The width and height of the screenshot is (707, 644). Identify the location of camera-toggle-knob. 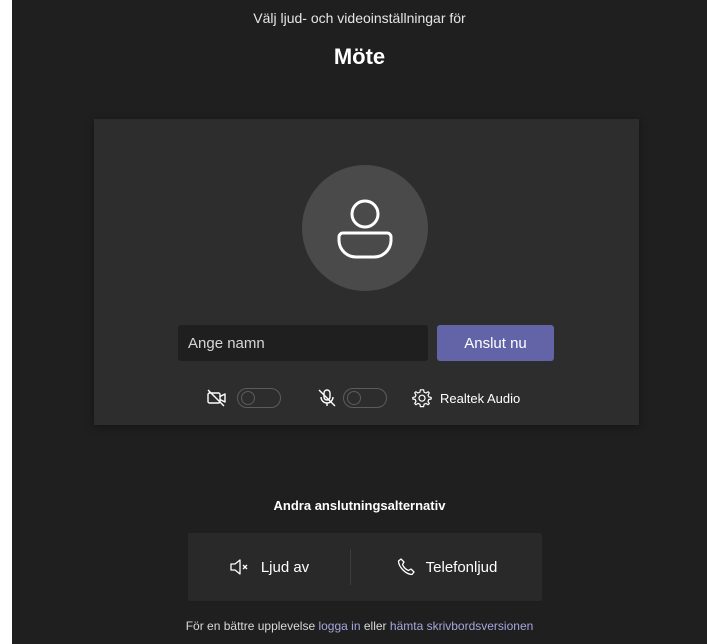
(248, 398).